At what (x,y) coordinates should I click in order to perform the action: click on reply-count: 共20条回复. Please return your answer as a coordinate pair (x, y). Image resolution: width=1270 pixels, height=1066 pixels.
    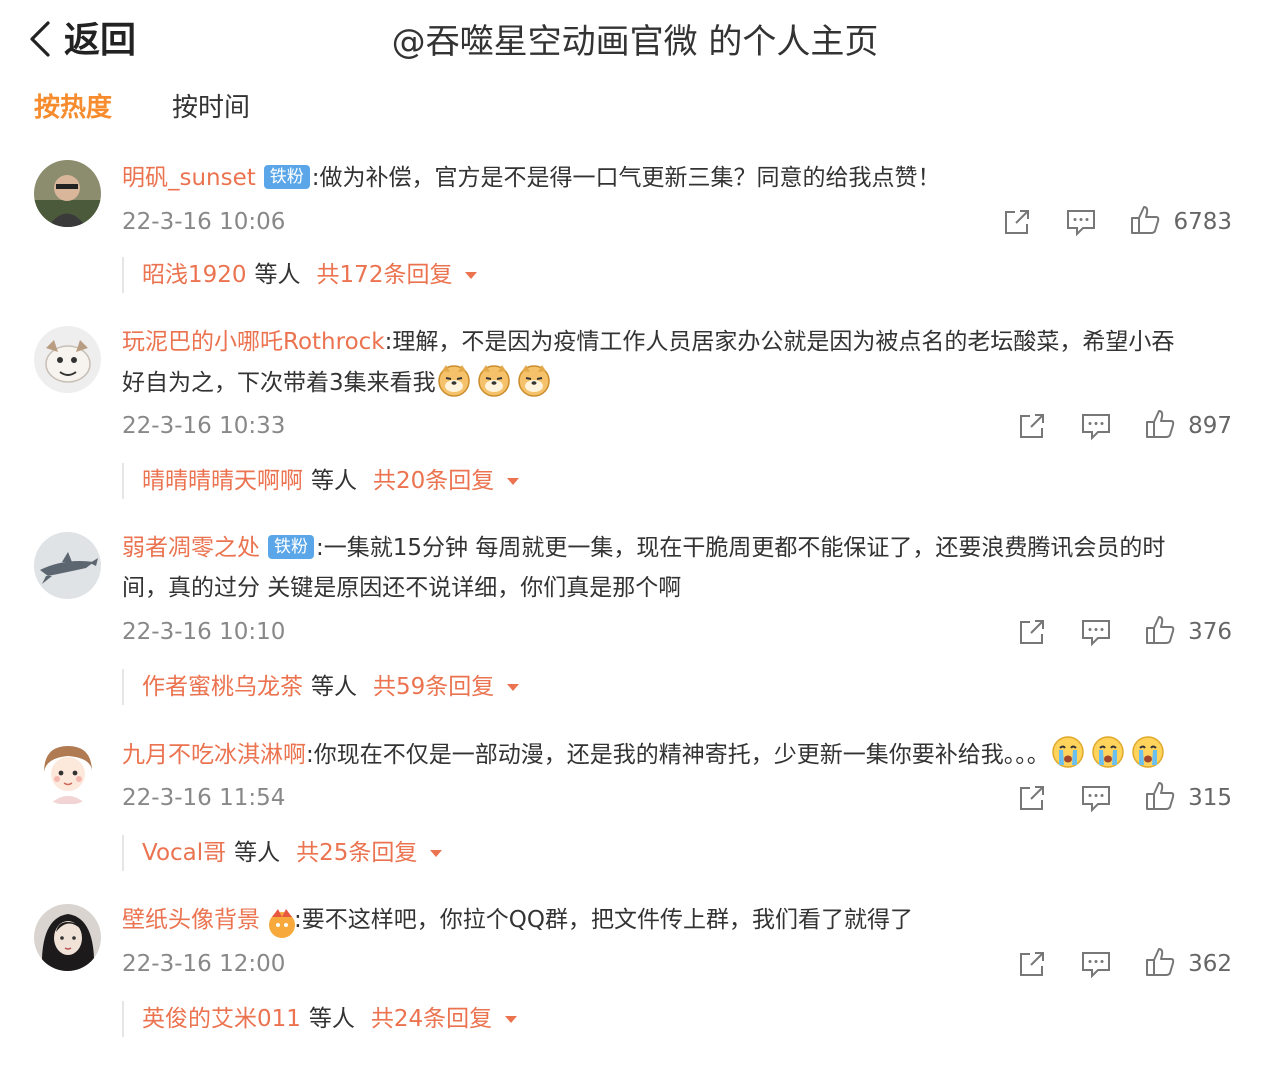
    Looking at the image, I should click on (433, 481).